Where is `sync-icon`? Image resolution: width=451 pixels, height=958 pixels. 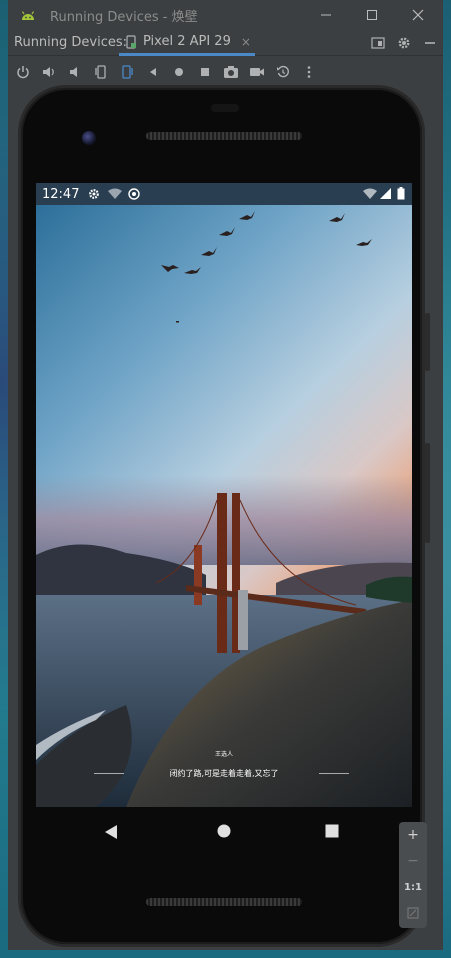
sync-icon is located at coordinates (134, 194).